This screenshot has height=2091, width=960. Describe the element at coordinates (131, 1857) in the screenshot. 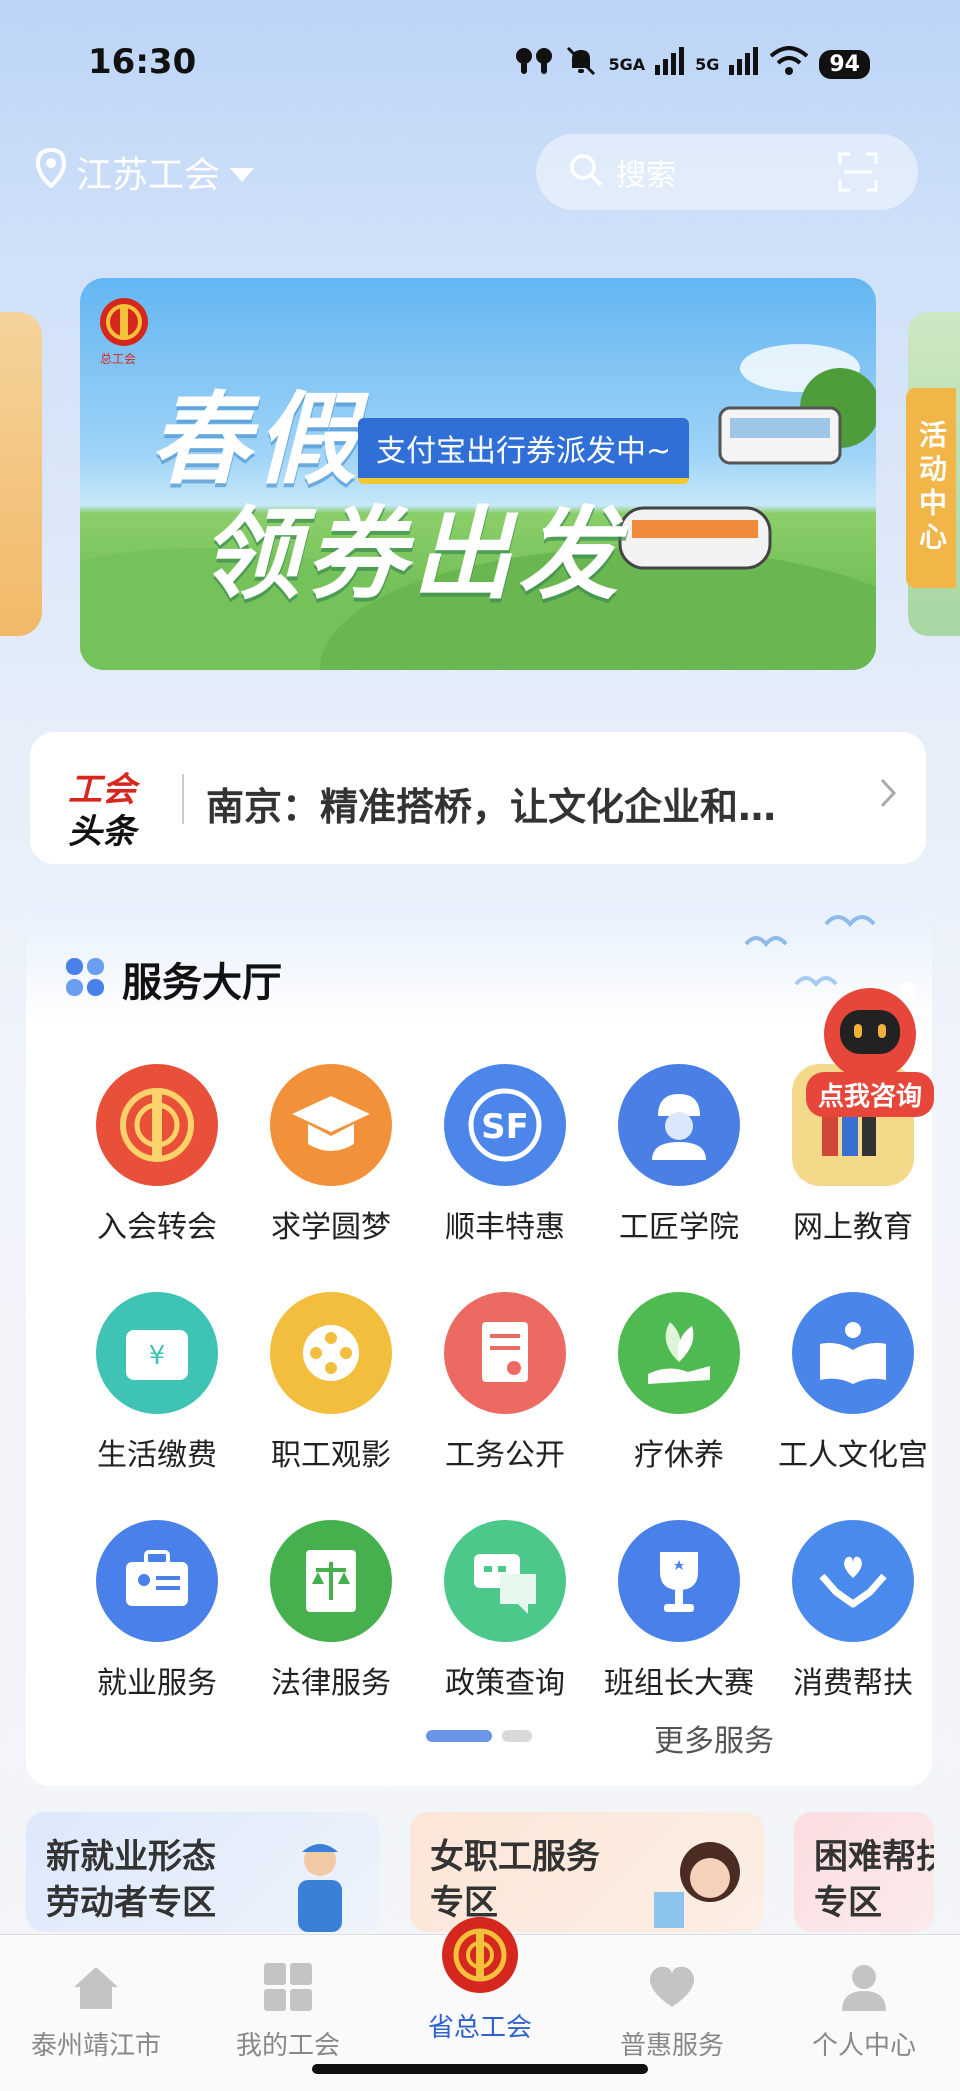

I see `zone-title-line1: 新就业形态` at that location.